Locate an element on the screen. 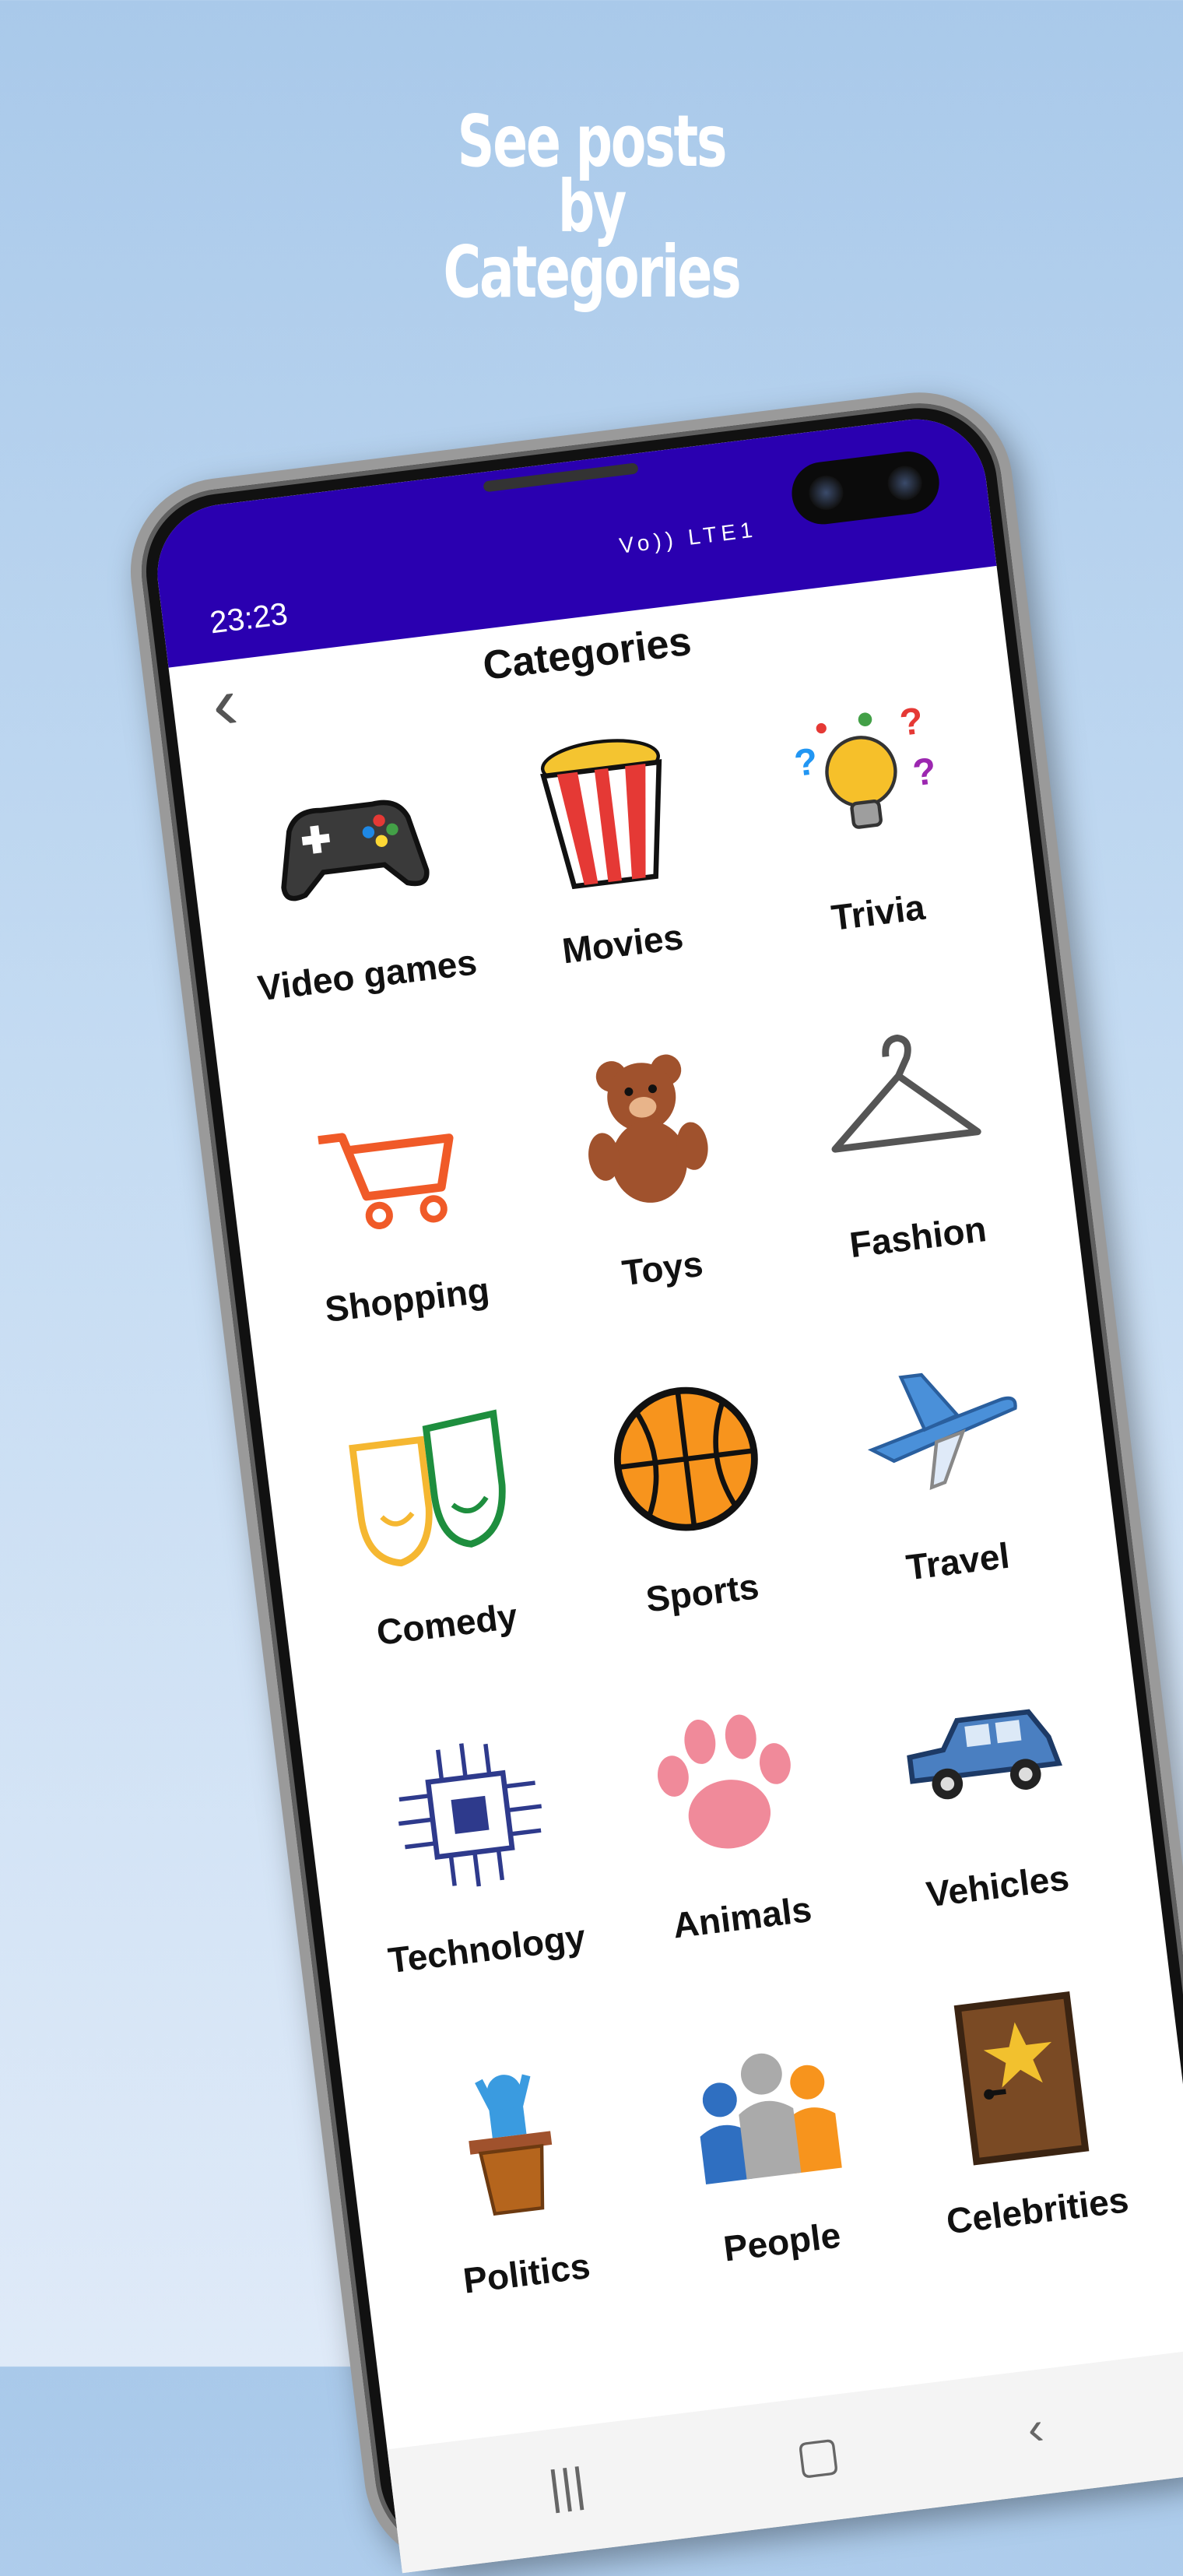  front-camera is located at coordinates (865, 488).